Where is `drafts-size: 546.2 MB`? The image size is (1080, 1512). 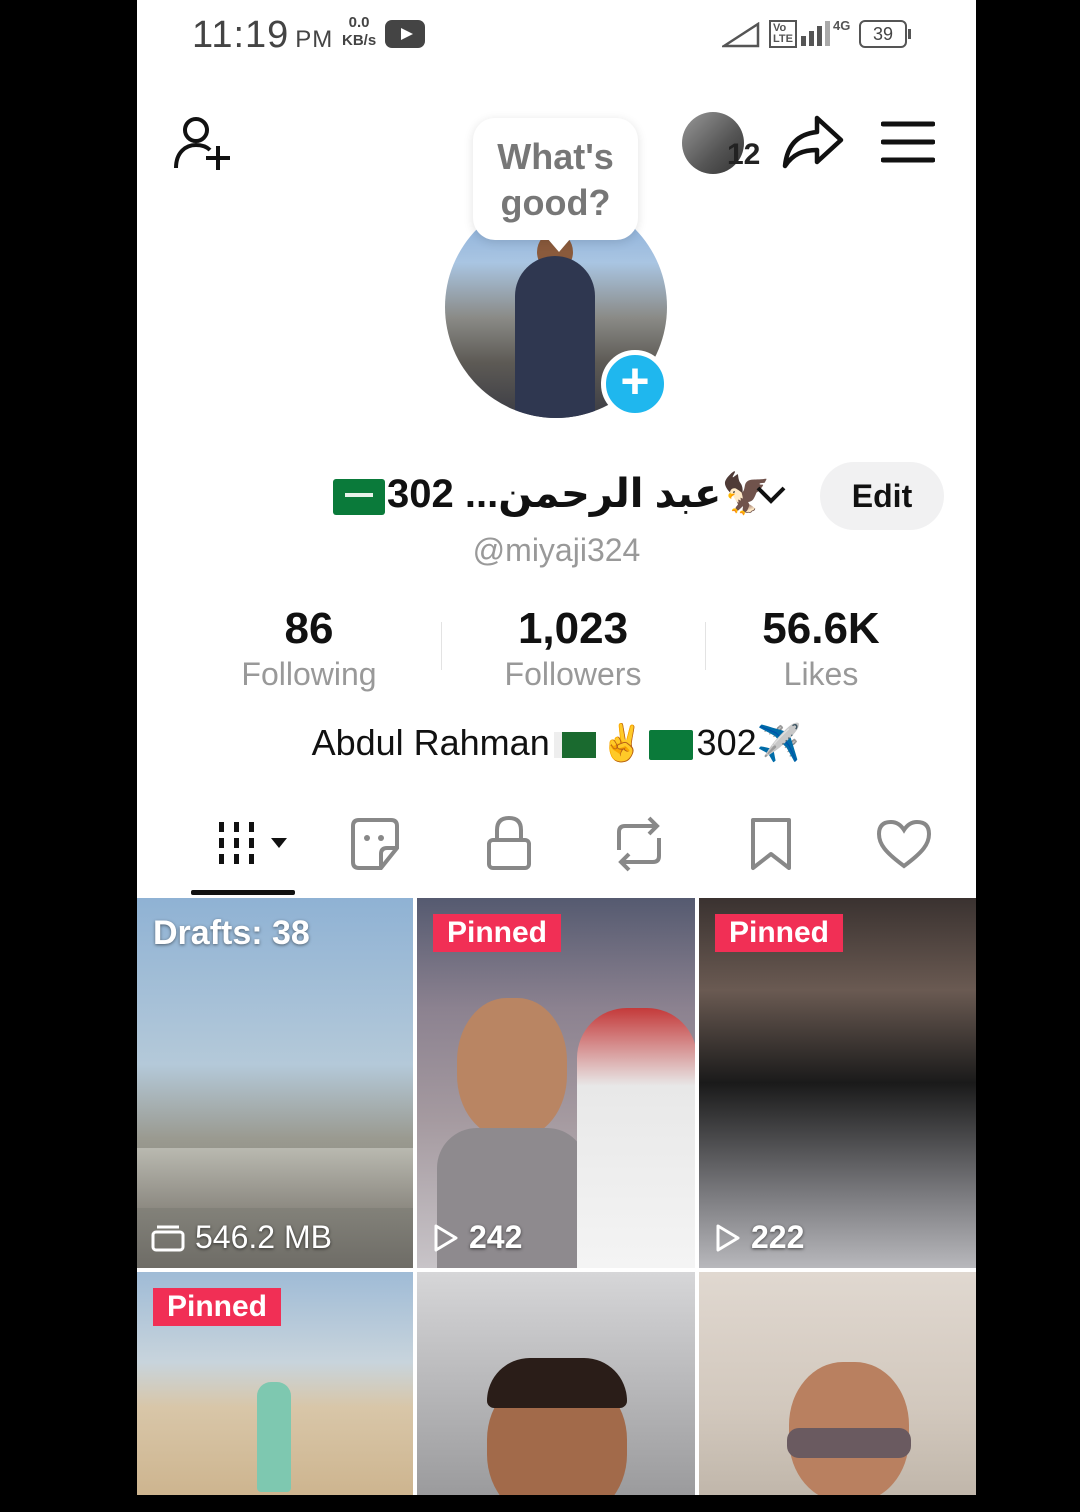 drafts-size: 546.2 MB is located at coordinates (241, 1237).